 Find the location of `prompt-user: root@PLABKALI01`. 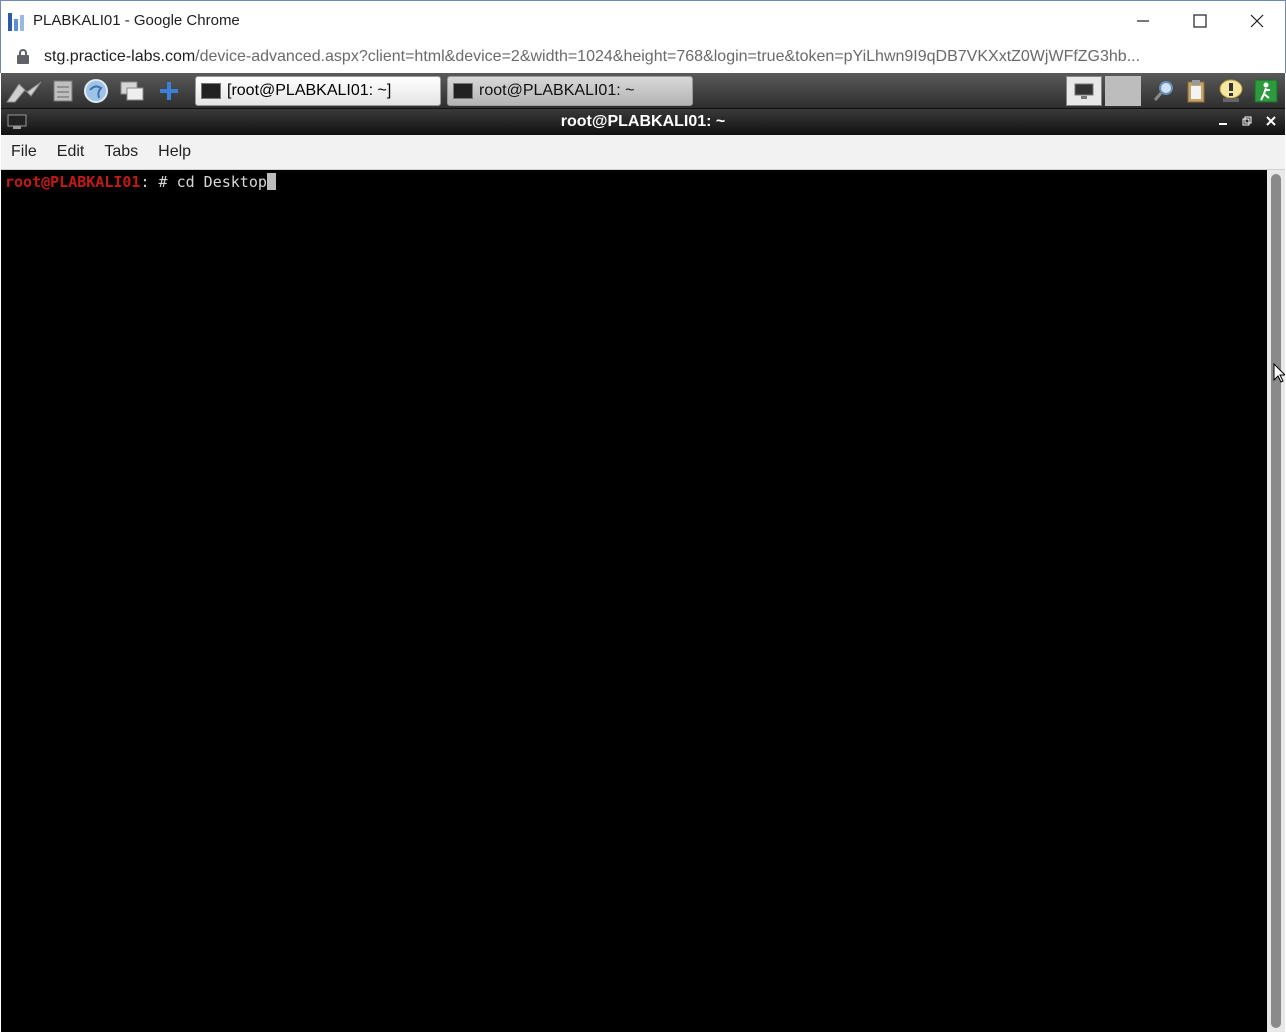

prompt-user: root@PLABKALI01 is located at coordinates (73, 182).